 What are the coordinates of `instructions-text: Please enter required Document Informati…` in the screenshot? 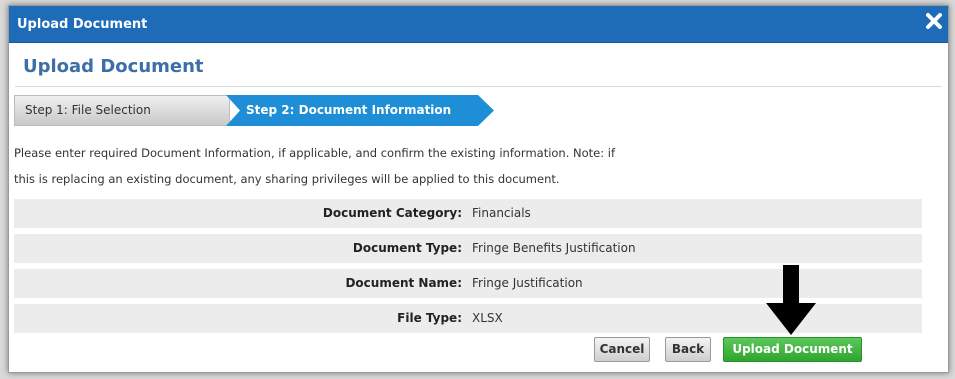 It's located at (364, 166).